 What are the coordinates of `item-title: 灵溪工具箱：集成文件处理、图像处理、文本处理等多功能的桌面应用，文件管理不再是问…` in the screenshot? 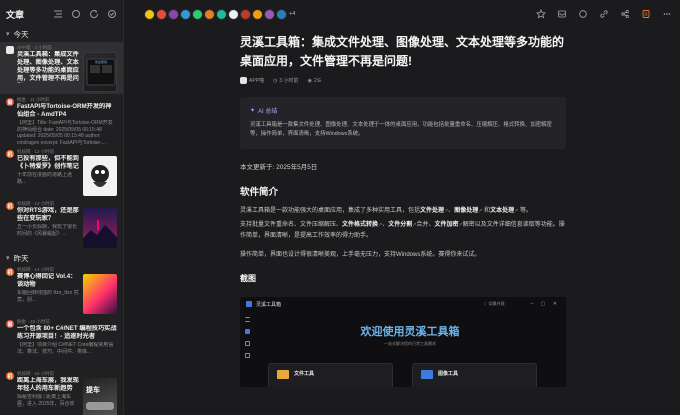 It's located at (48, 66).